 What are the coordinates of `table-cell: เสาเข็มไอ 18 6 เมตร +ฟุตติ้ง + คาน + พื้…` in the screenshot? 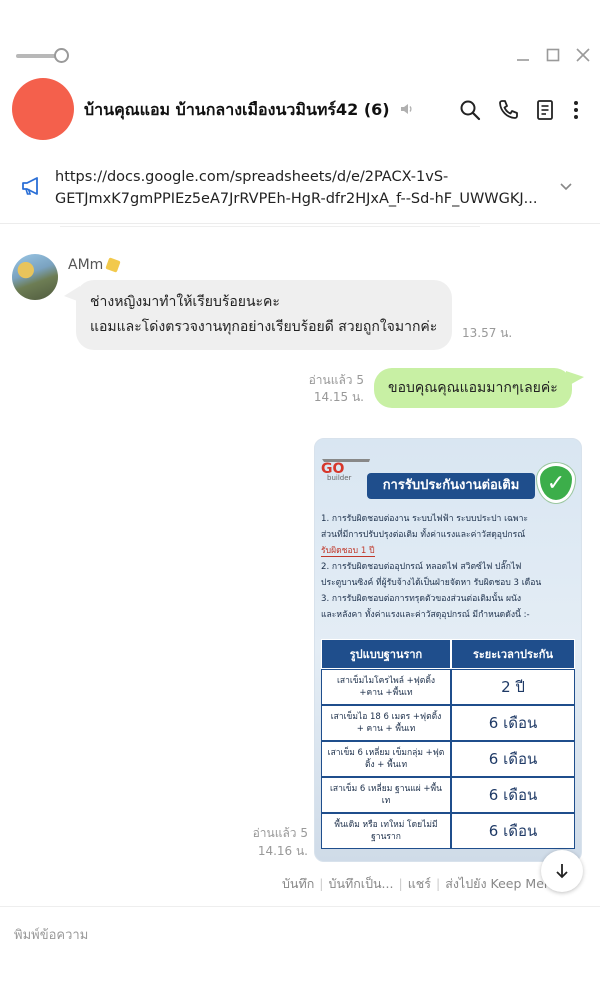 It's located at (386, 723).